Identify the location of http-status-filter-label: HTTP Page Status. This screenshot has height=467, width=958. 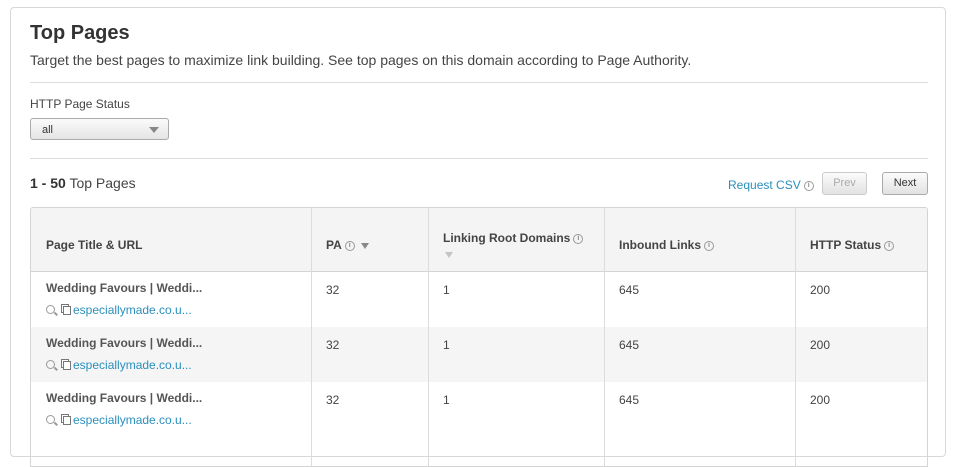
(80, 104).